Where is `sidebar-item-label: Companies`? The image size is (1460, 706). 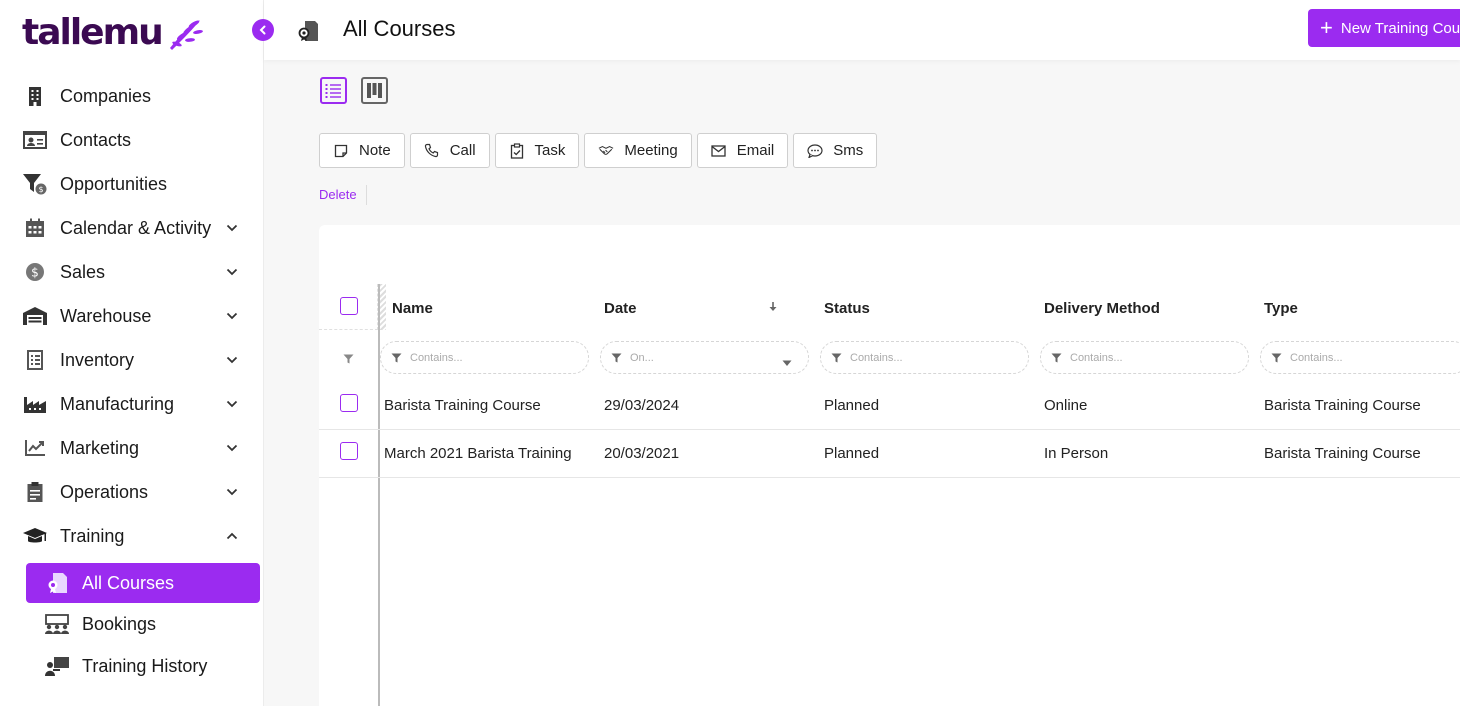 sidebar-item-label: Companies is located at coordinates (106, 95).